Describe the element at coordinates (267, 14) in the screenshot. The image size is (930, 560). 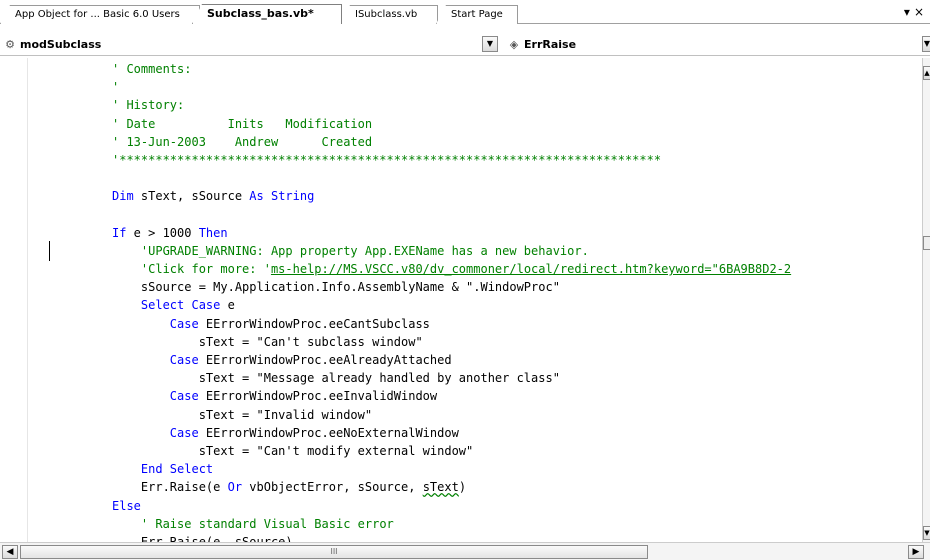
I see `tab-subclass-bas: Subclass_bas.vb*` at that location.